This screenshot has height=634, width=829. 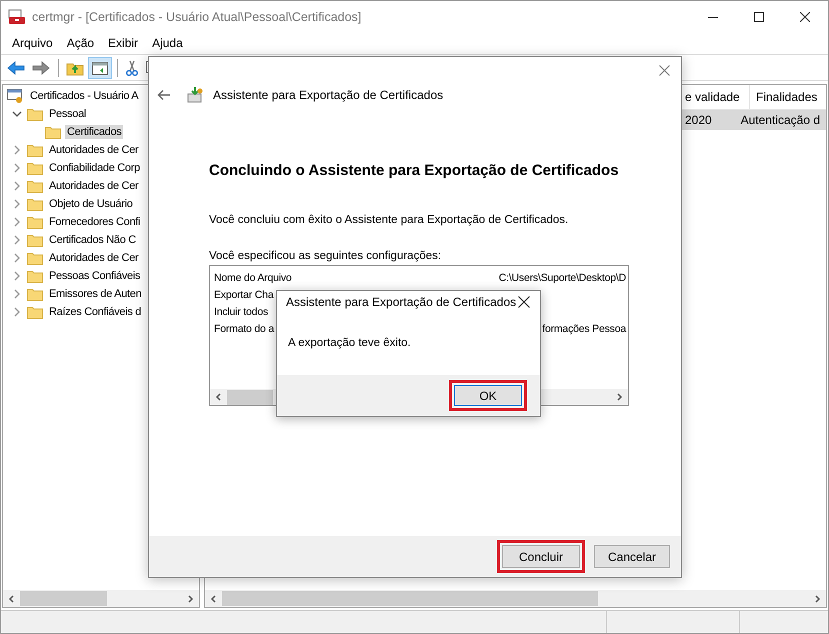 What do you see at coordinates (244, 328) in the screenshot?
I see `setting-name: Formato do a` at bounding box center [244, 328].